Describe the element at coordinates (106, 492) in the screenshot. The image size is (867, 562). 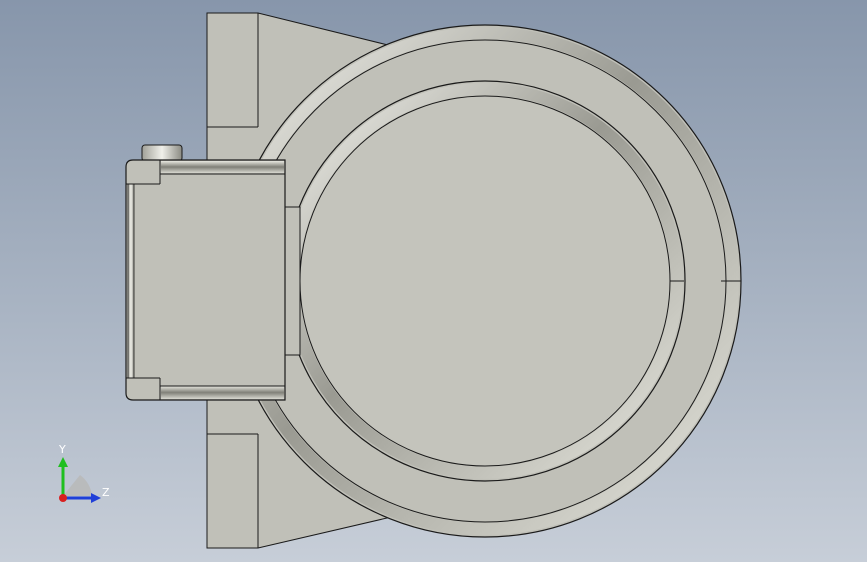
I see `axis-z-label: Z` at that location.